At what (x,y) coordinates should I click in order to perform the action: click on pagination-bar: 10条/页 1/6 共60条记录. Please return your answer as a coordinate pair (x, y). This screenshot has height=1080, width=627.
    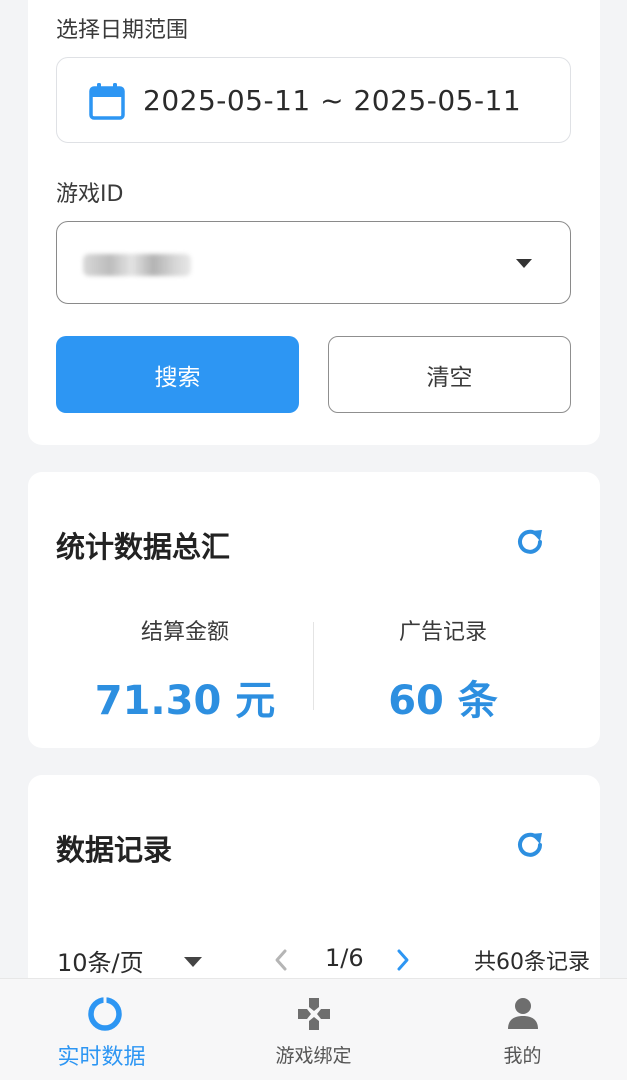
    Looking at the image, I should click on (327, 960).